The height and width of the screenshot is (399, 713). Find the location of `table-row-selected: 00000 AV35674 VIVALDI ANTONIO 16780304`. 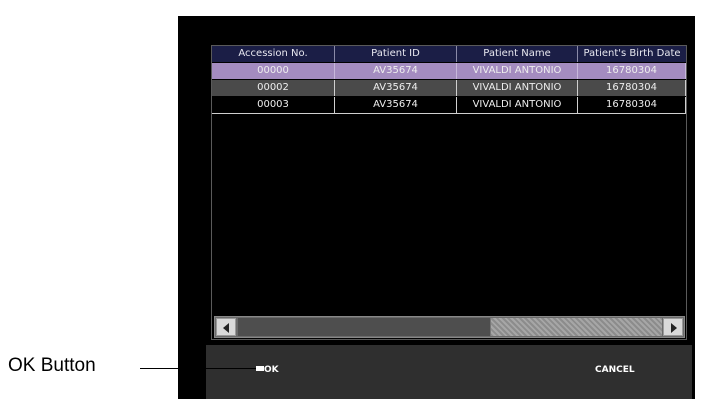

table-row-selected: 00000 AV35674 VIVALDI ANTONIO 16780304 is located at coordinates (449, 71).